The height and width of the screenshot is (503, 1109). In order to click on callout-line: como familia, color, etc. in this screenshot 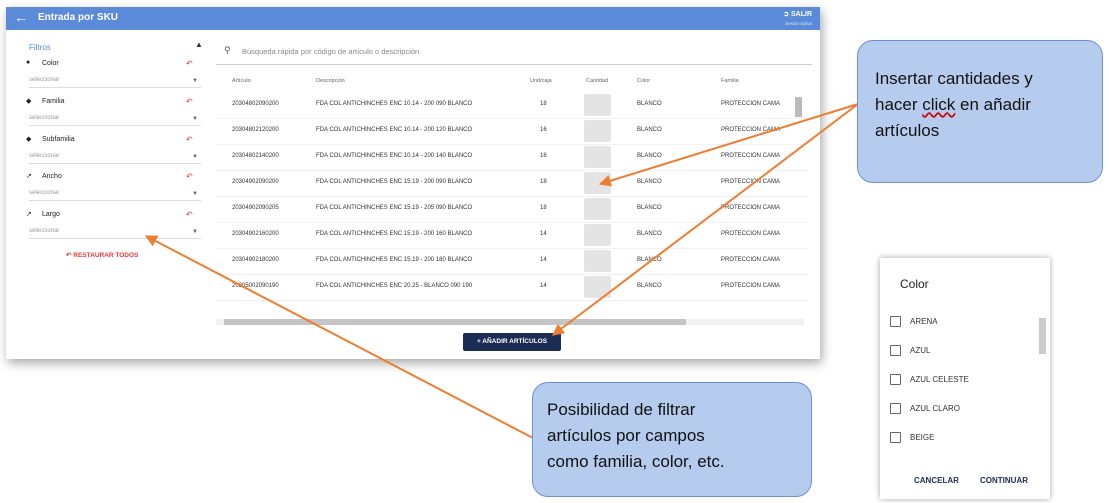, I will do `click(636, 461)`.